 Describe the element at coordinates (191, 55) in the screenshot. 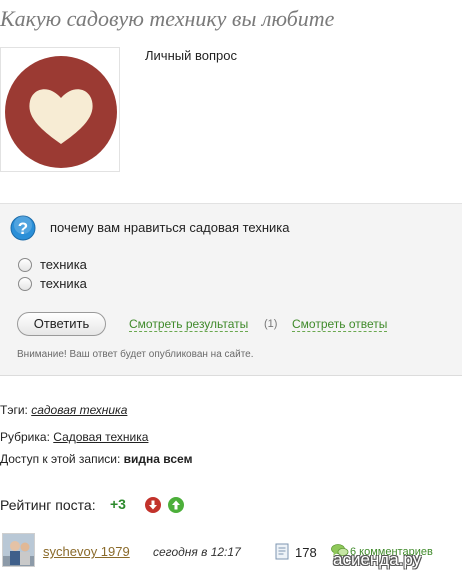

I see `personal-question-label: Личный вопрос` at that location.